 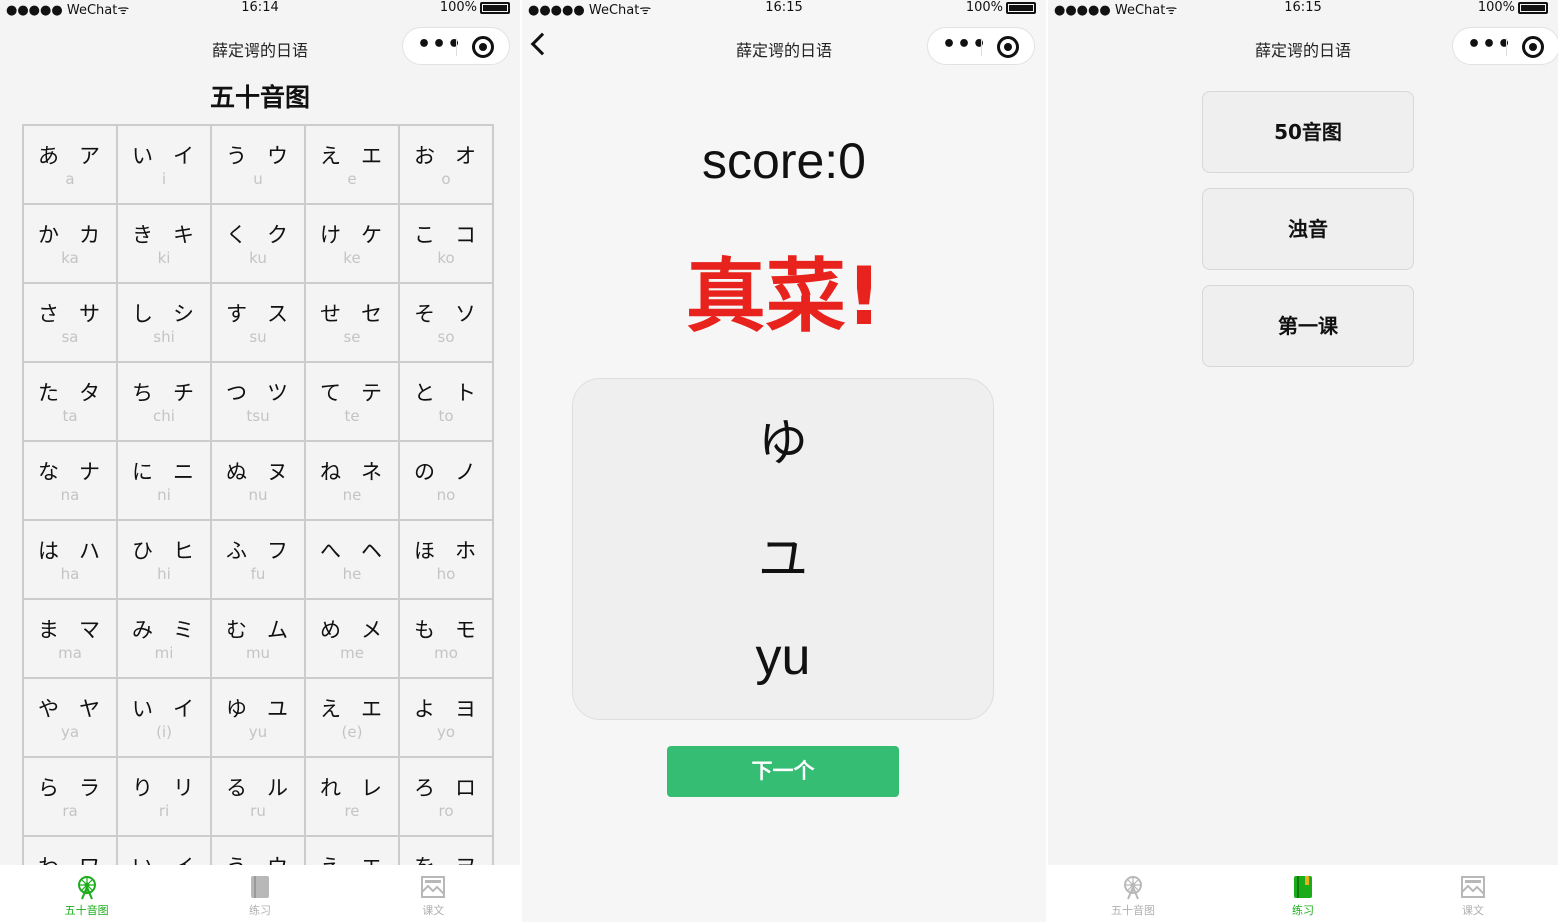 What do you see at coordinates (259, 402) in the screenshot?
I see `kana-cell: つツ tsu` at bounding box center [259, 402].